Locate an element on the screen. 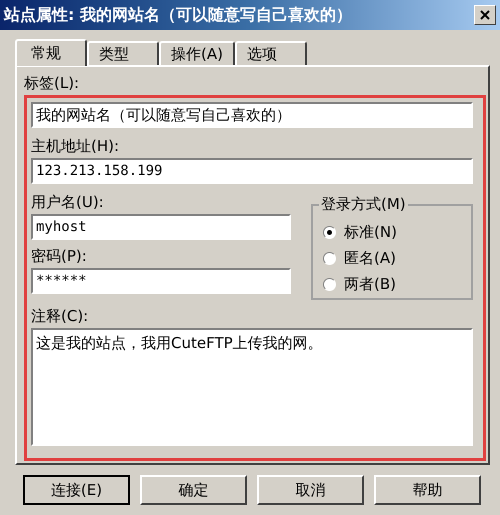  dialog-button: 帮助 is located at coordinates (427, 490).